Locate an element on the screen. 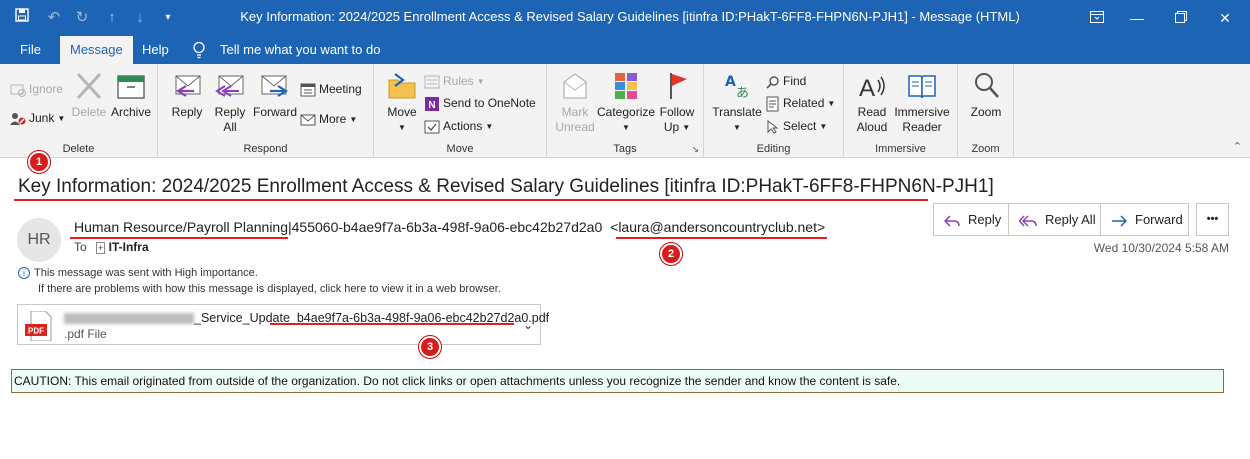 The image size is (1250, 459). read-aloud-button: A Read Aloud is located at coordinates (872, 102).